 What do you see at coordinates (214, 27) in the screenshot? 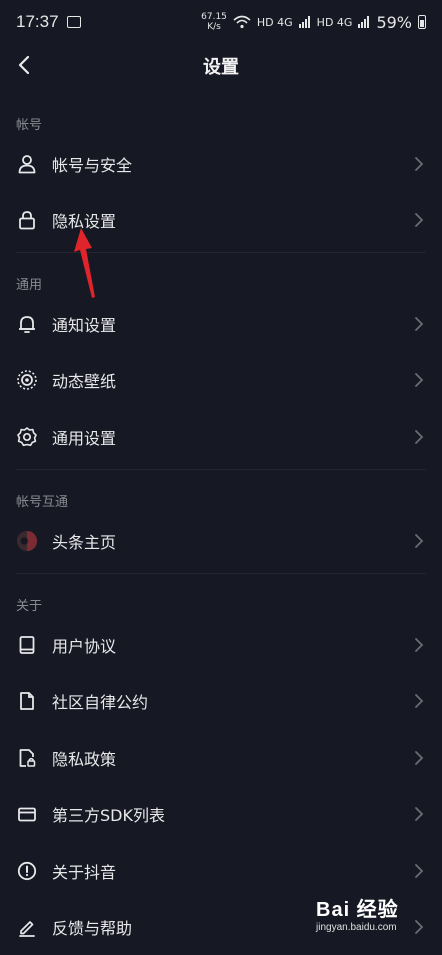
I see `network-speed-unit: K/s` at bounding box center [214, 27].